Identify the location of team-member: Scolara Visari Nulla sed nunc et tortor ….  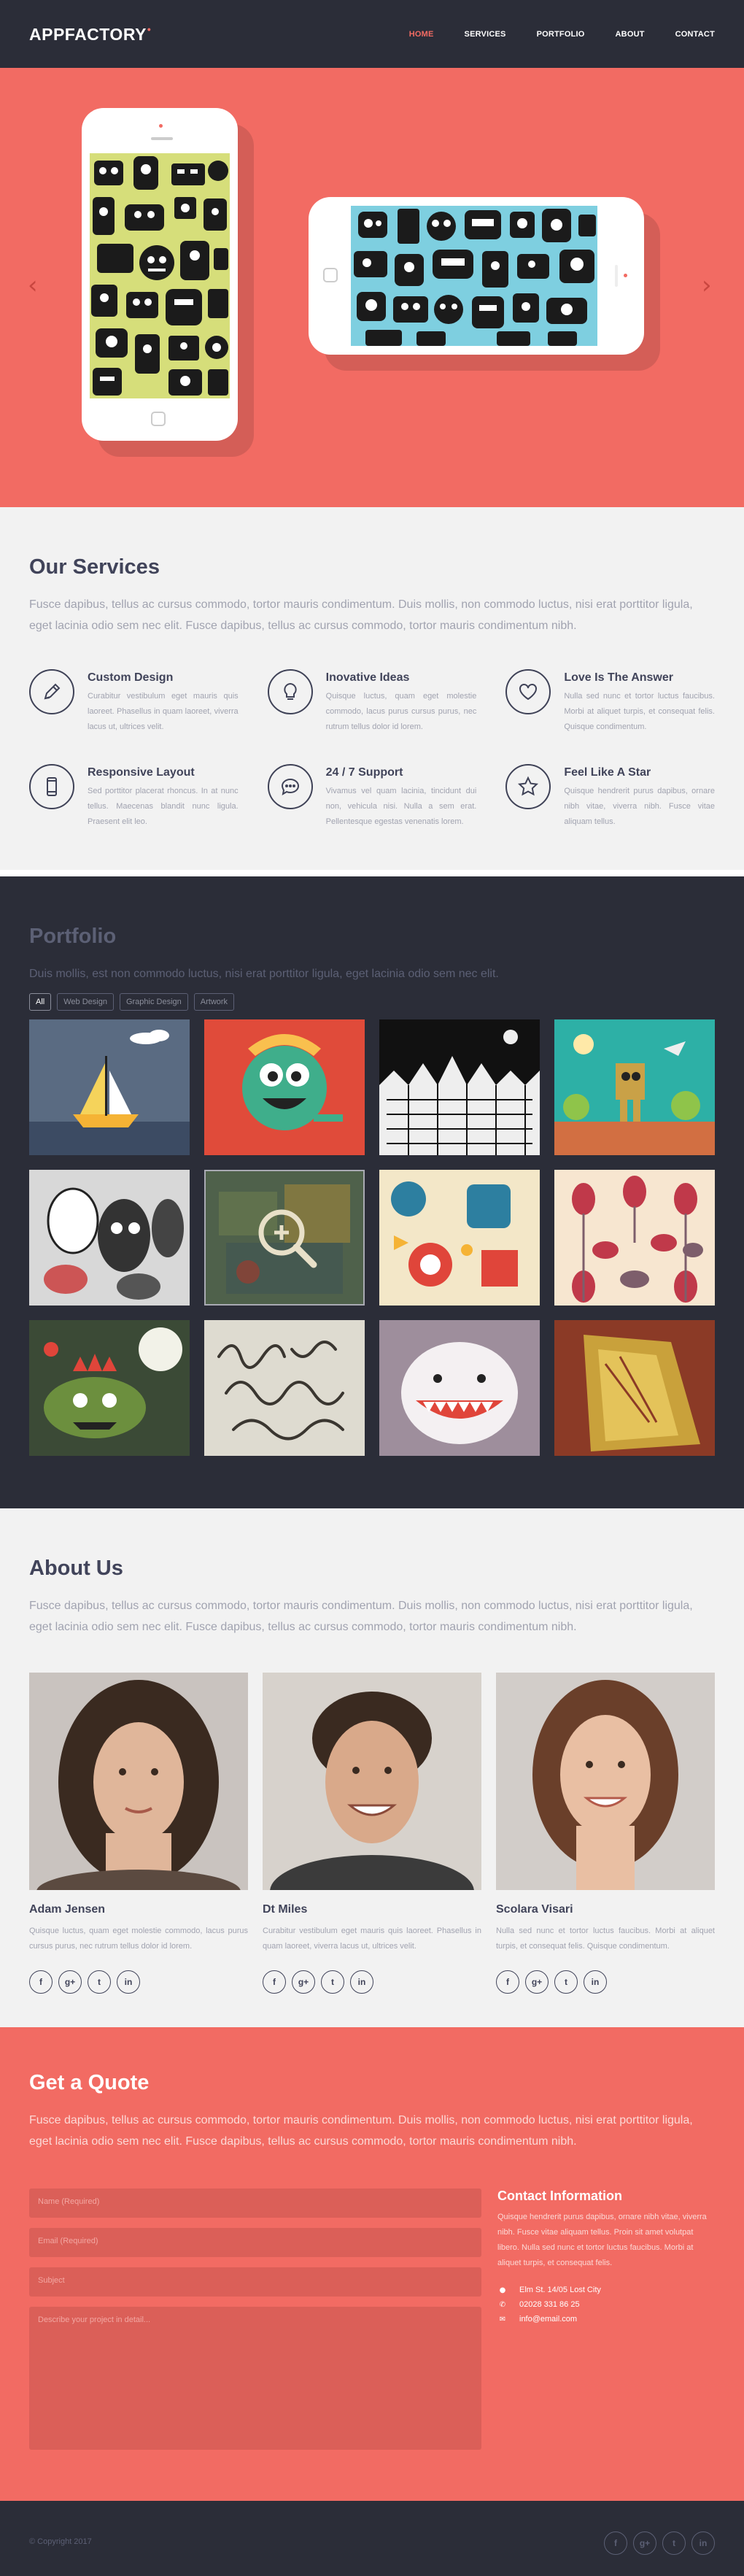
(605, 1834).